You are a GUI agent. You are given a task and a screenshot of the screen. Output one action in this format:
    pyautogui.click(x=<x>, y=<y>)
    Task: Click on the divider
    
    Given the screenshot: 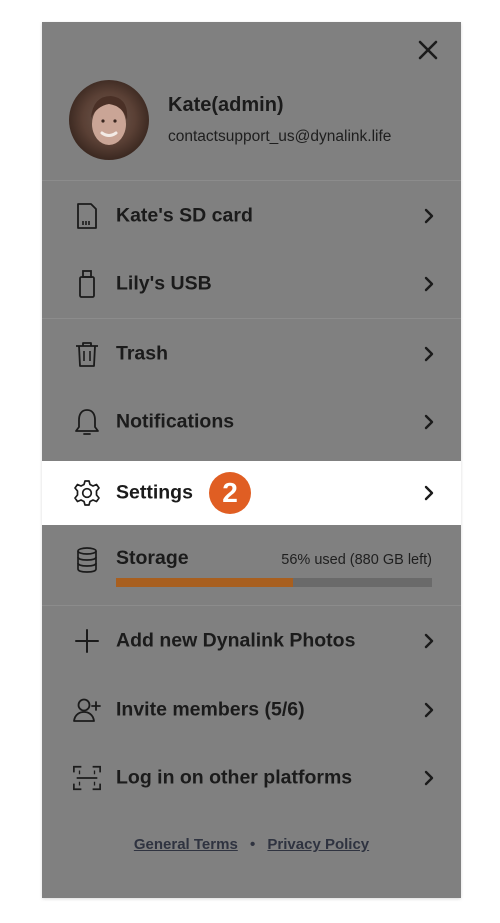 What is the action you would take?
    pyautogui.click(x=251, y=318)
    